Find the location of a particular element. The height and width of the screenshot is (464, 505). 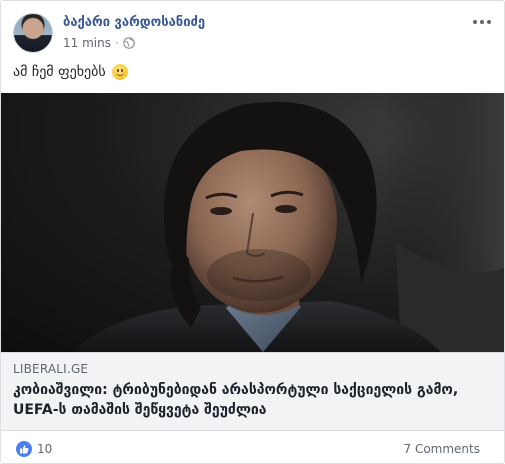

comments-count: 7 Comments is located at coordinates (442, 449).